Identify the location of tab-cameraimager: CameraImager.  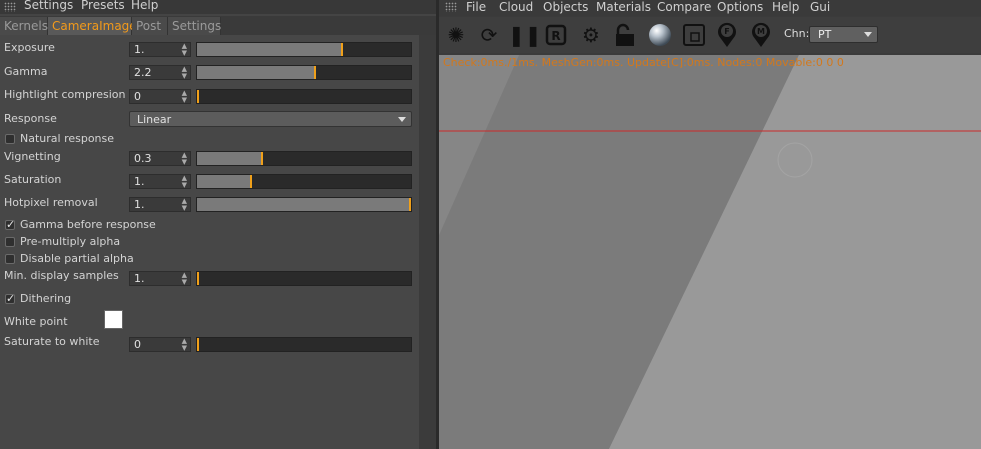
(95, 26).